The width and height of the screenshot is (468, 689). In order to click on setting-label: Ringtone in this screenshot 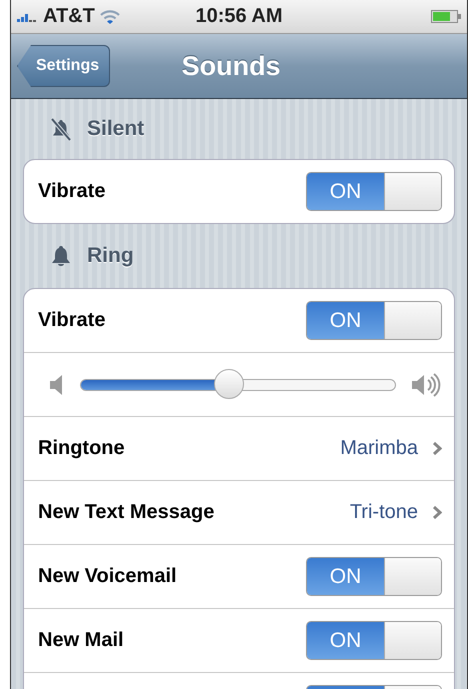, I will do `click(82, 448)`.